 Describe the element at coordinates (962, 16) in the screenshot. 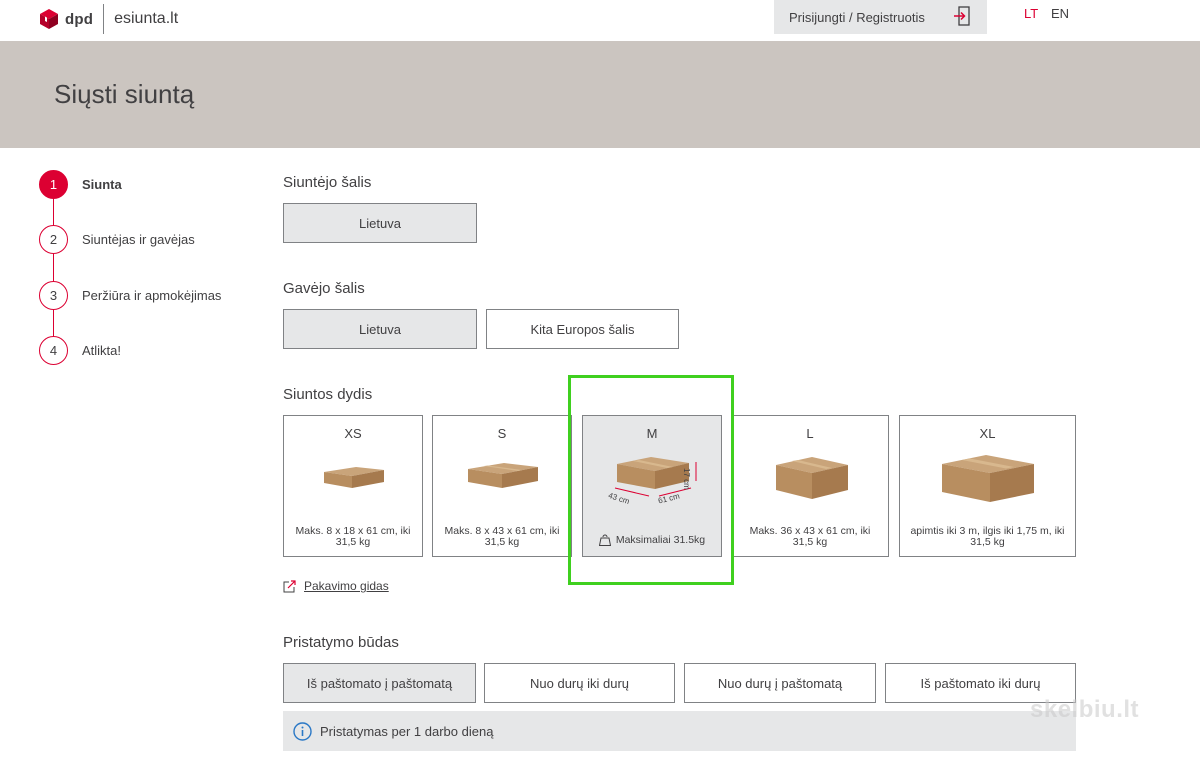

I see `login-arrow-icon` at that location.